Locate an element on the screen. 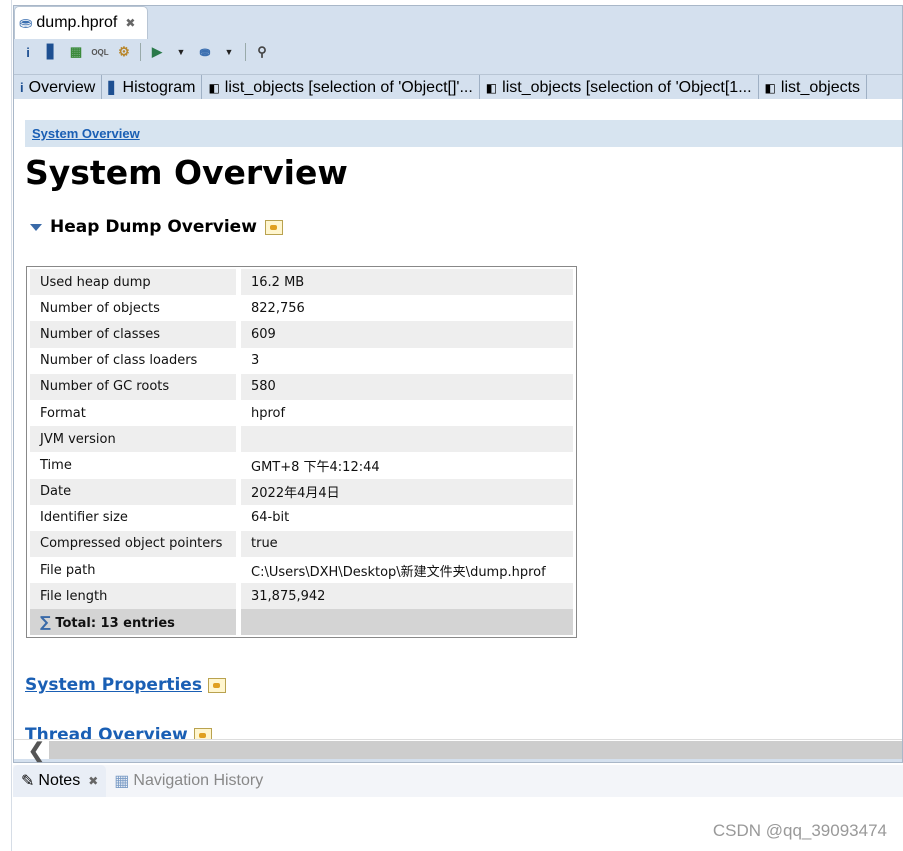 The width and height of the screenshot is (903, 851). page-title: System Overview is located at coordinates (186, 172).